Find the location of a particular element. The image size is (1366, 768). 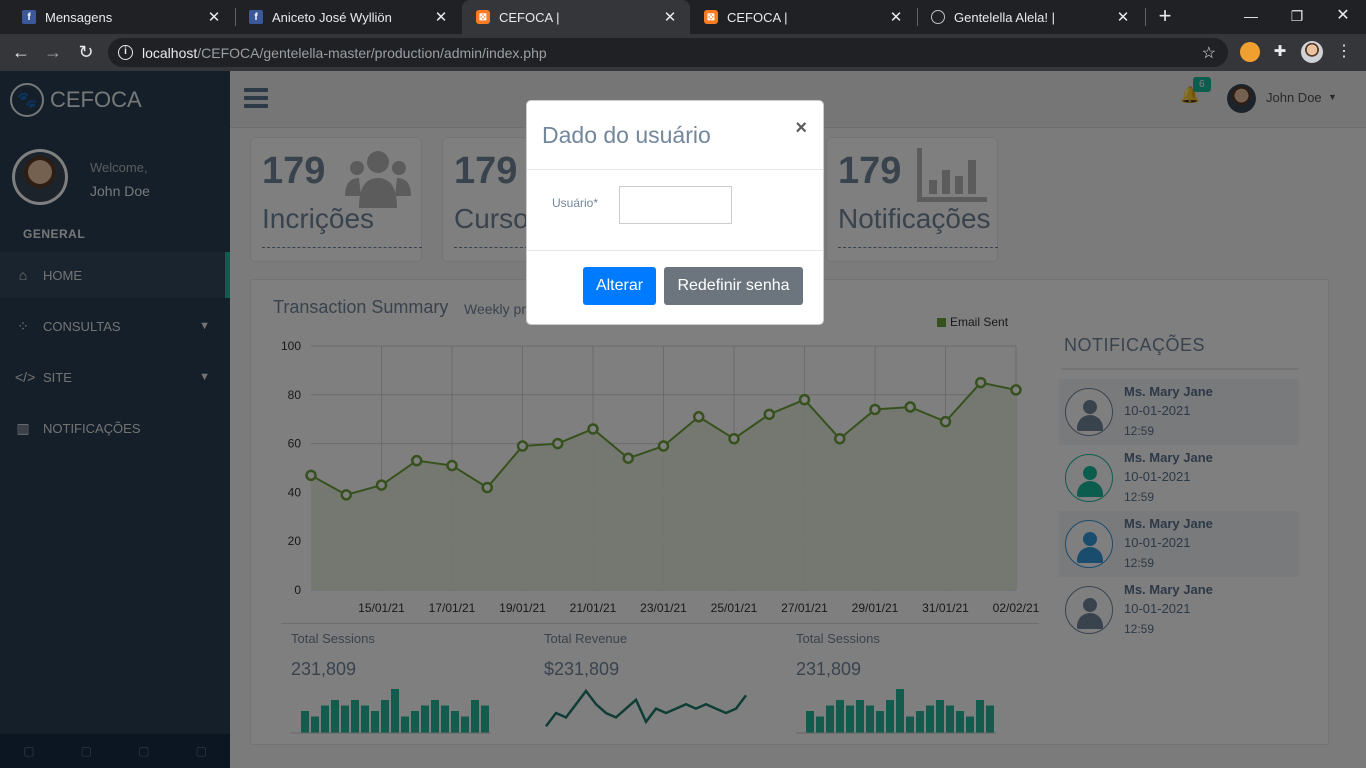

window-close-icon: ✕ is located at coordinates (1343, 16).